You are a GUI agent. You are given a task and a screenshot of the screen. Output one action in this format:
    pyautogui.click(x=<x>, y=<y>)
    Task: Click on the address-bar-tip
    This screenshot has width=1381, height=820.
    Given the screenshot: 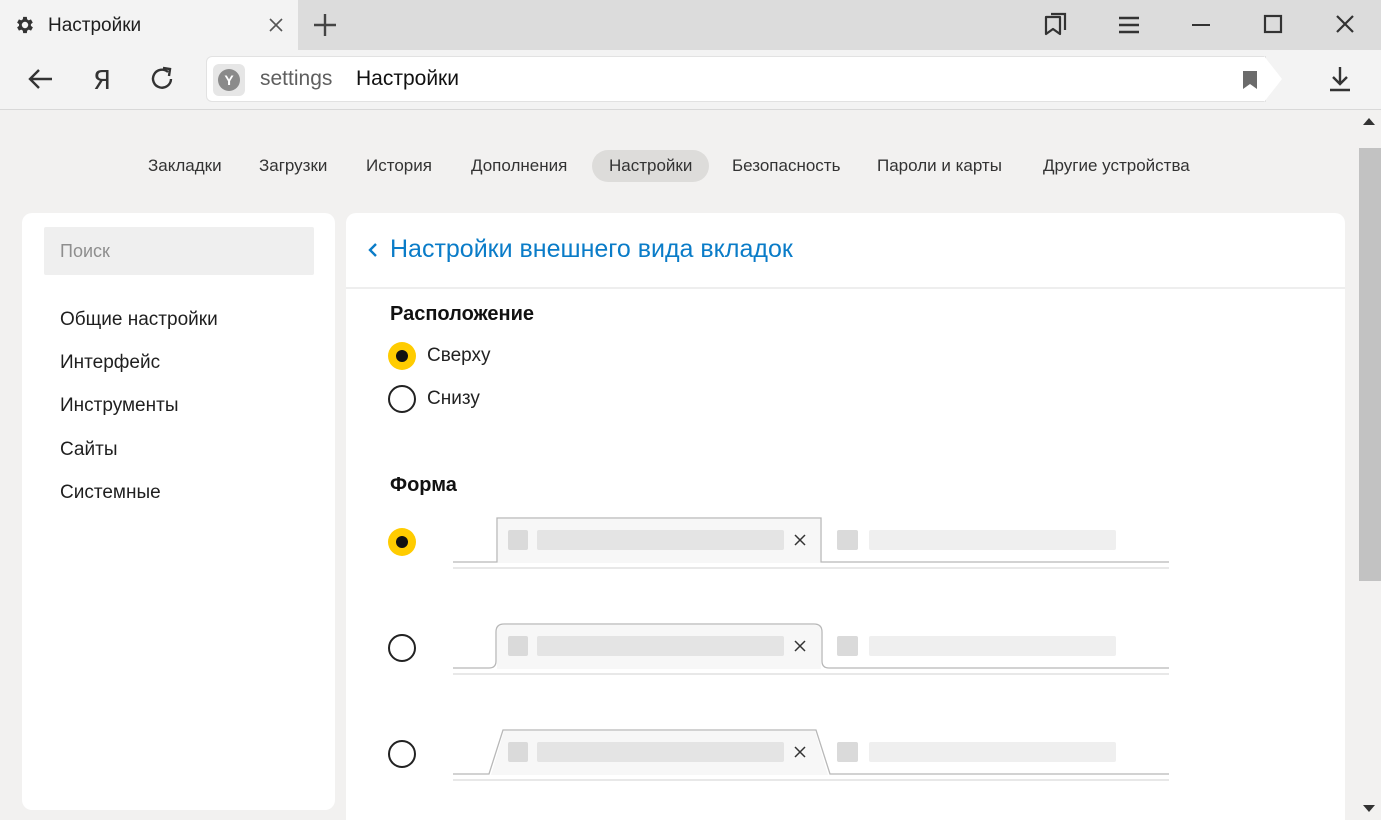 What is the action you would take?
    pyautogui.click(x=1273, y=79)
    